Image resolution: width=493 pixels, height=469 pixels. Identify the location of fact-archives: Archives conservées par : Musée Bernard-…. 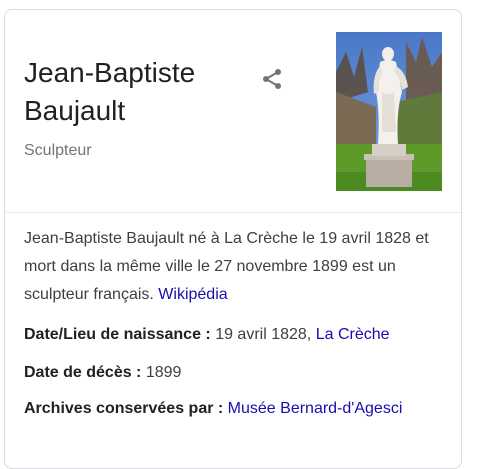
(239, 409).